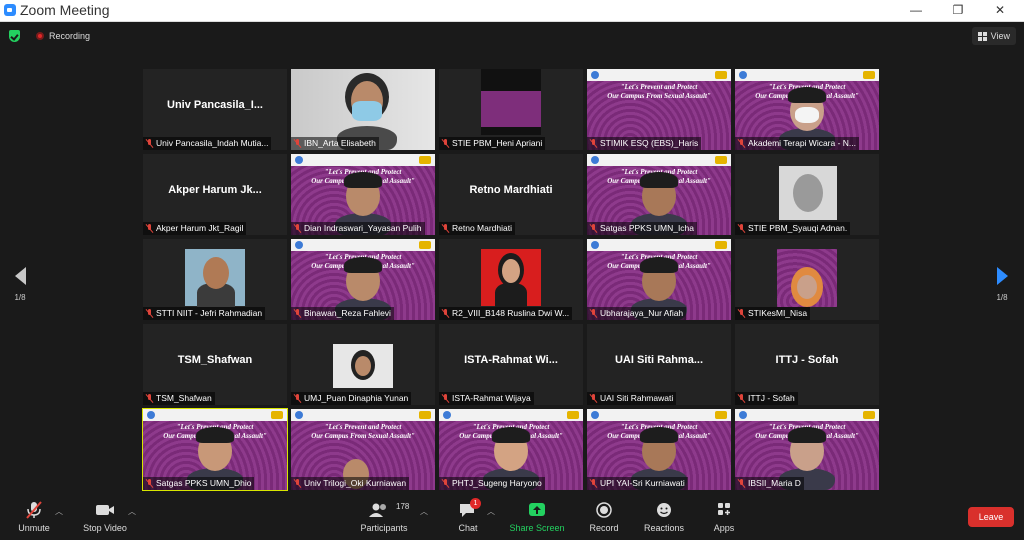 The image size is (1024, 540). I want to click on participant-name-label: IBN_Arta Elisabeth, so click(335, 143).